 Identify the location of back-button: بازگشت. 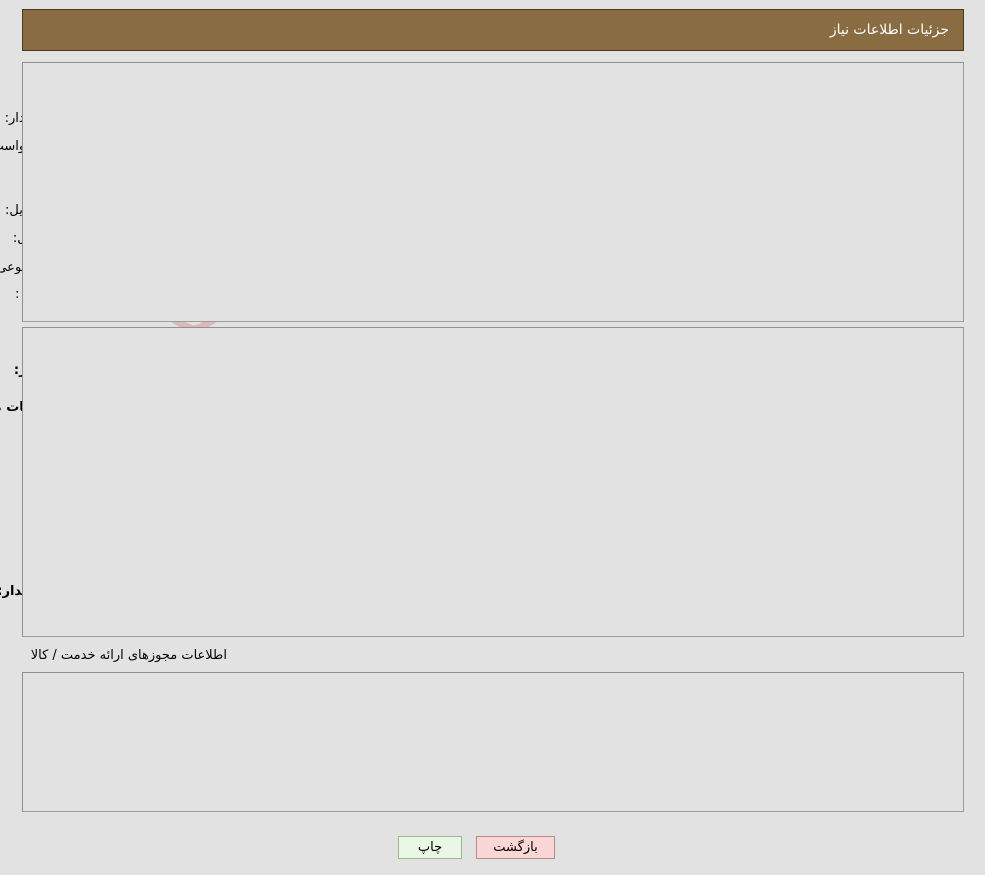
(515, 847).